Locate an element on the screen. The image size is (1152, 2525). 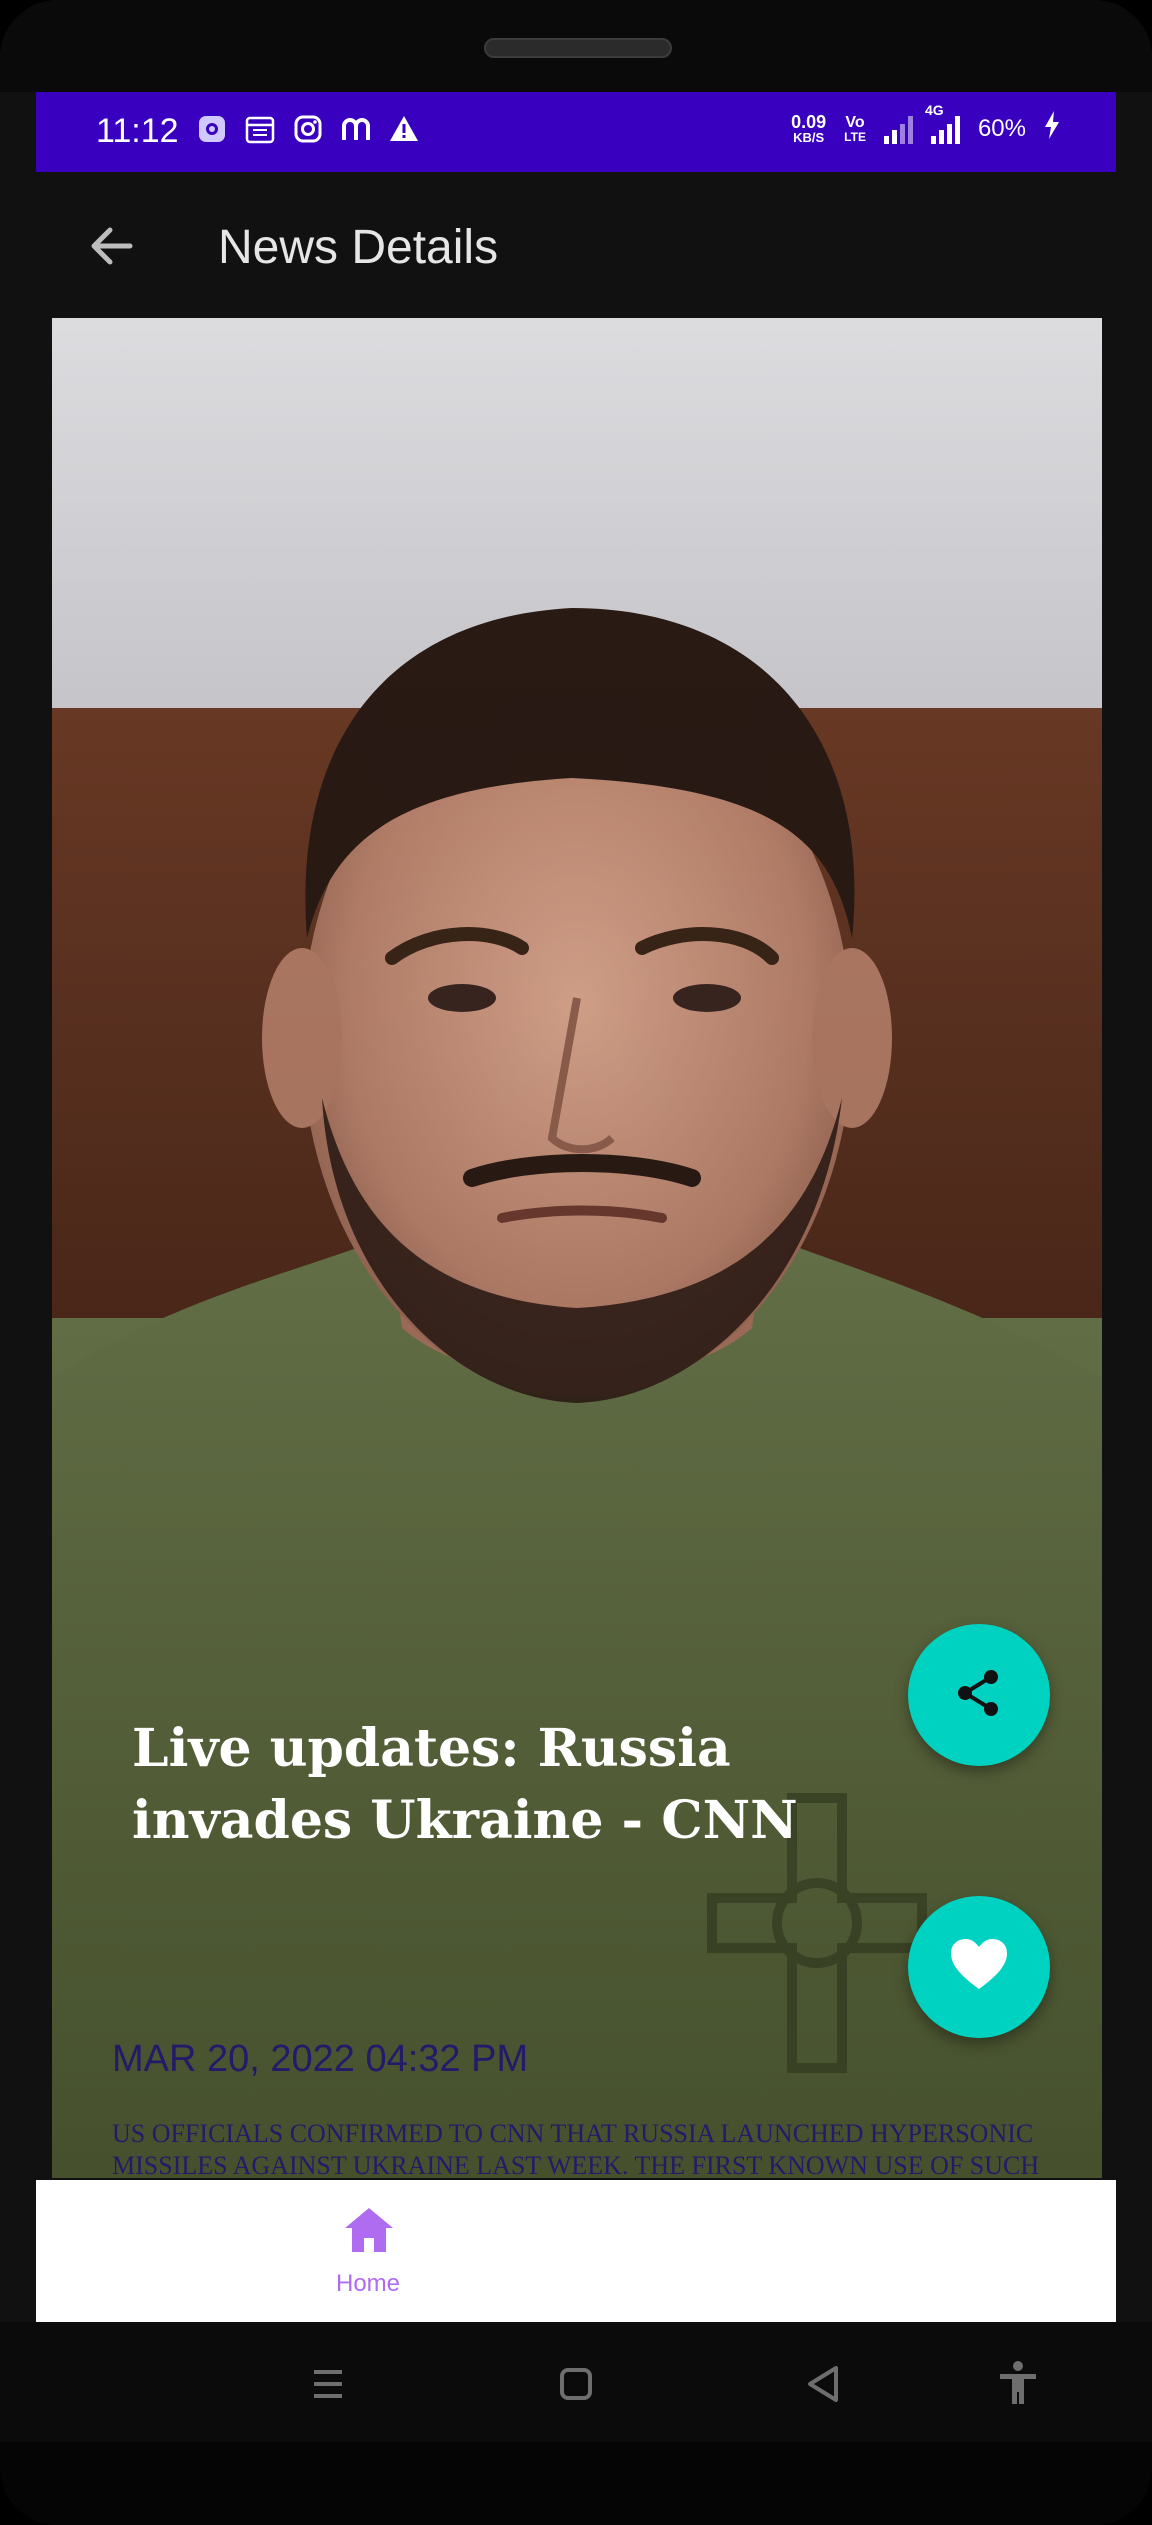
system-status-icons: 0.09 KB/S Vo LTE 4G 60% is located at coordinates (925, 124).